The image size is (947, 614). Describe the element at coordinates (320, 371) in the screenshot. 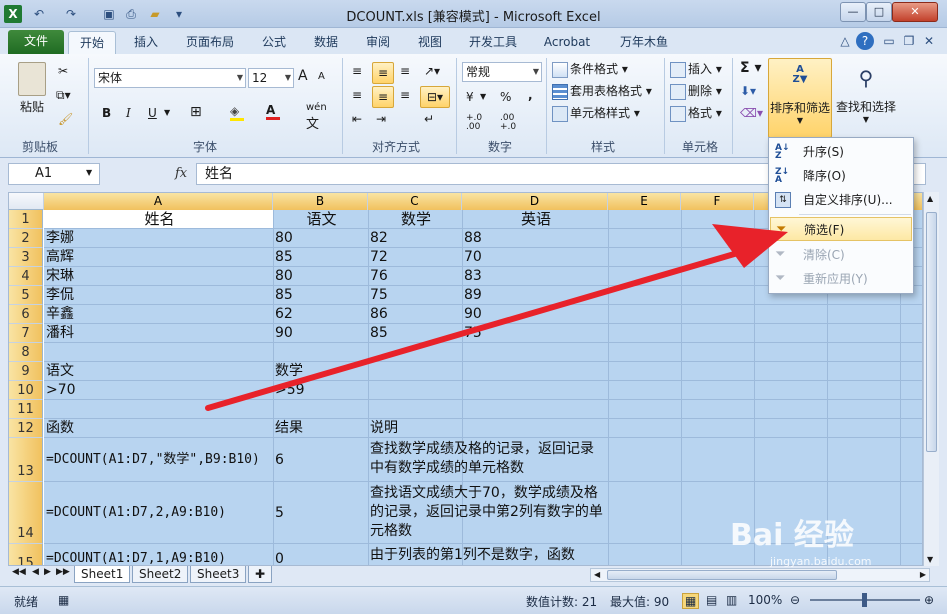

I see `cell-b9: 数学` at that location.